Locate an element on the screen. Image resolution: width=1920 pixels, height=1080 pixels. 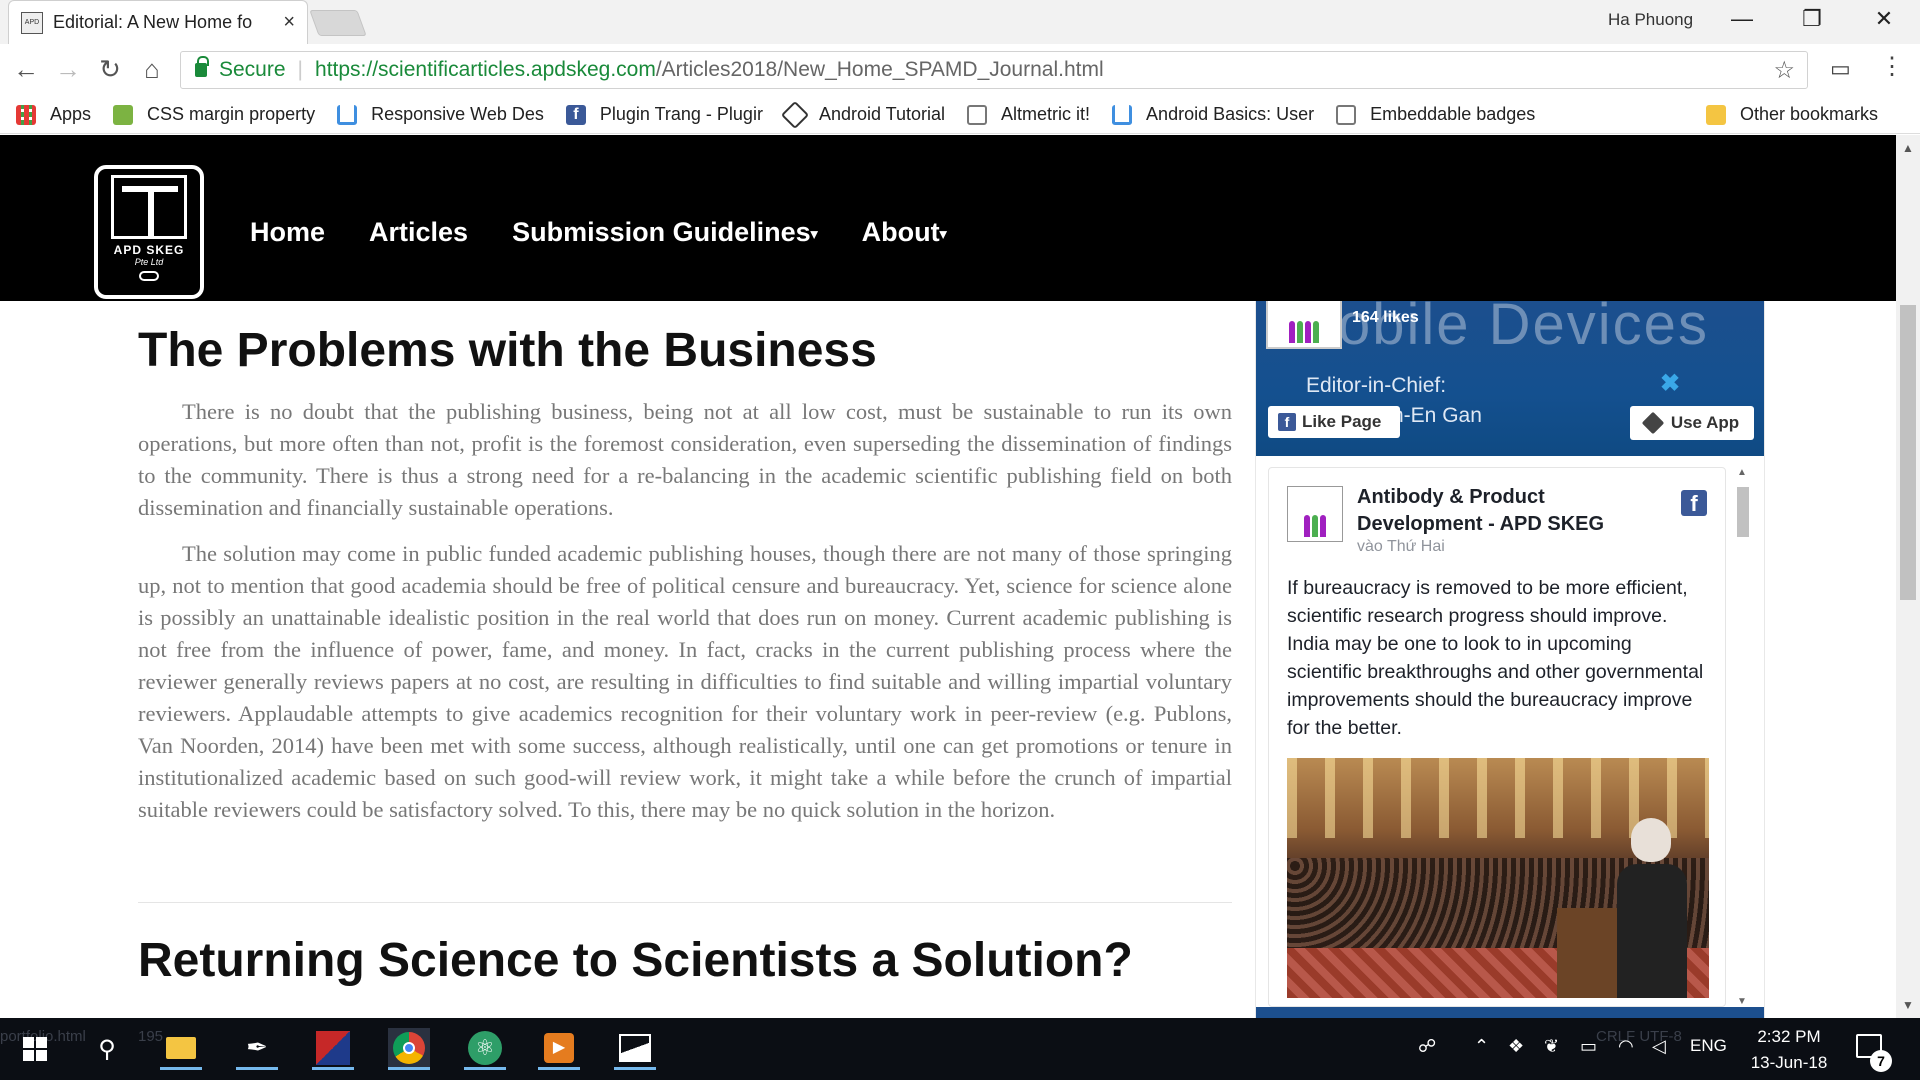
feed-scrollbar: ▲ ▼ is located at coordinates (1743, 737).